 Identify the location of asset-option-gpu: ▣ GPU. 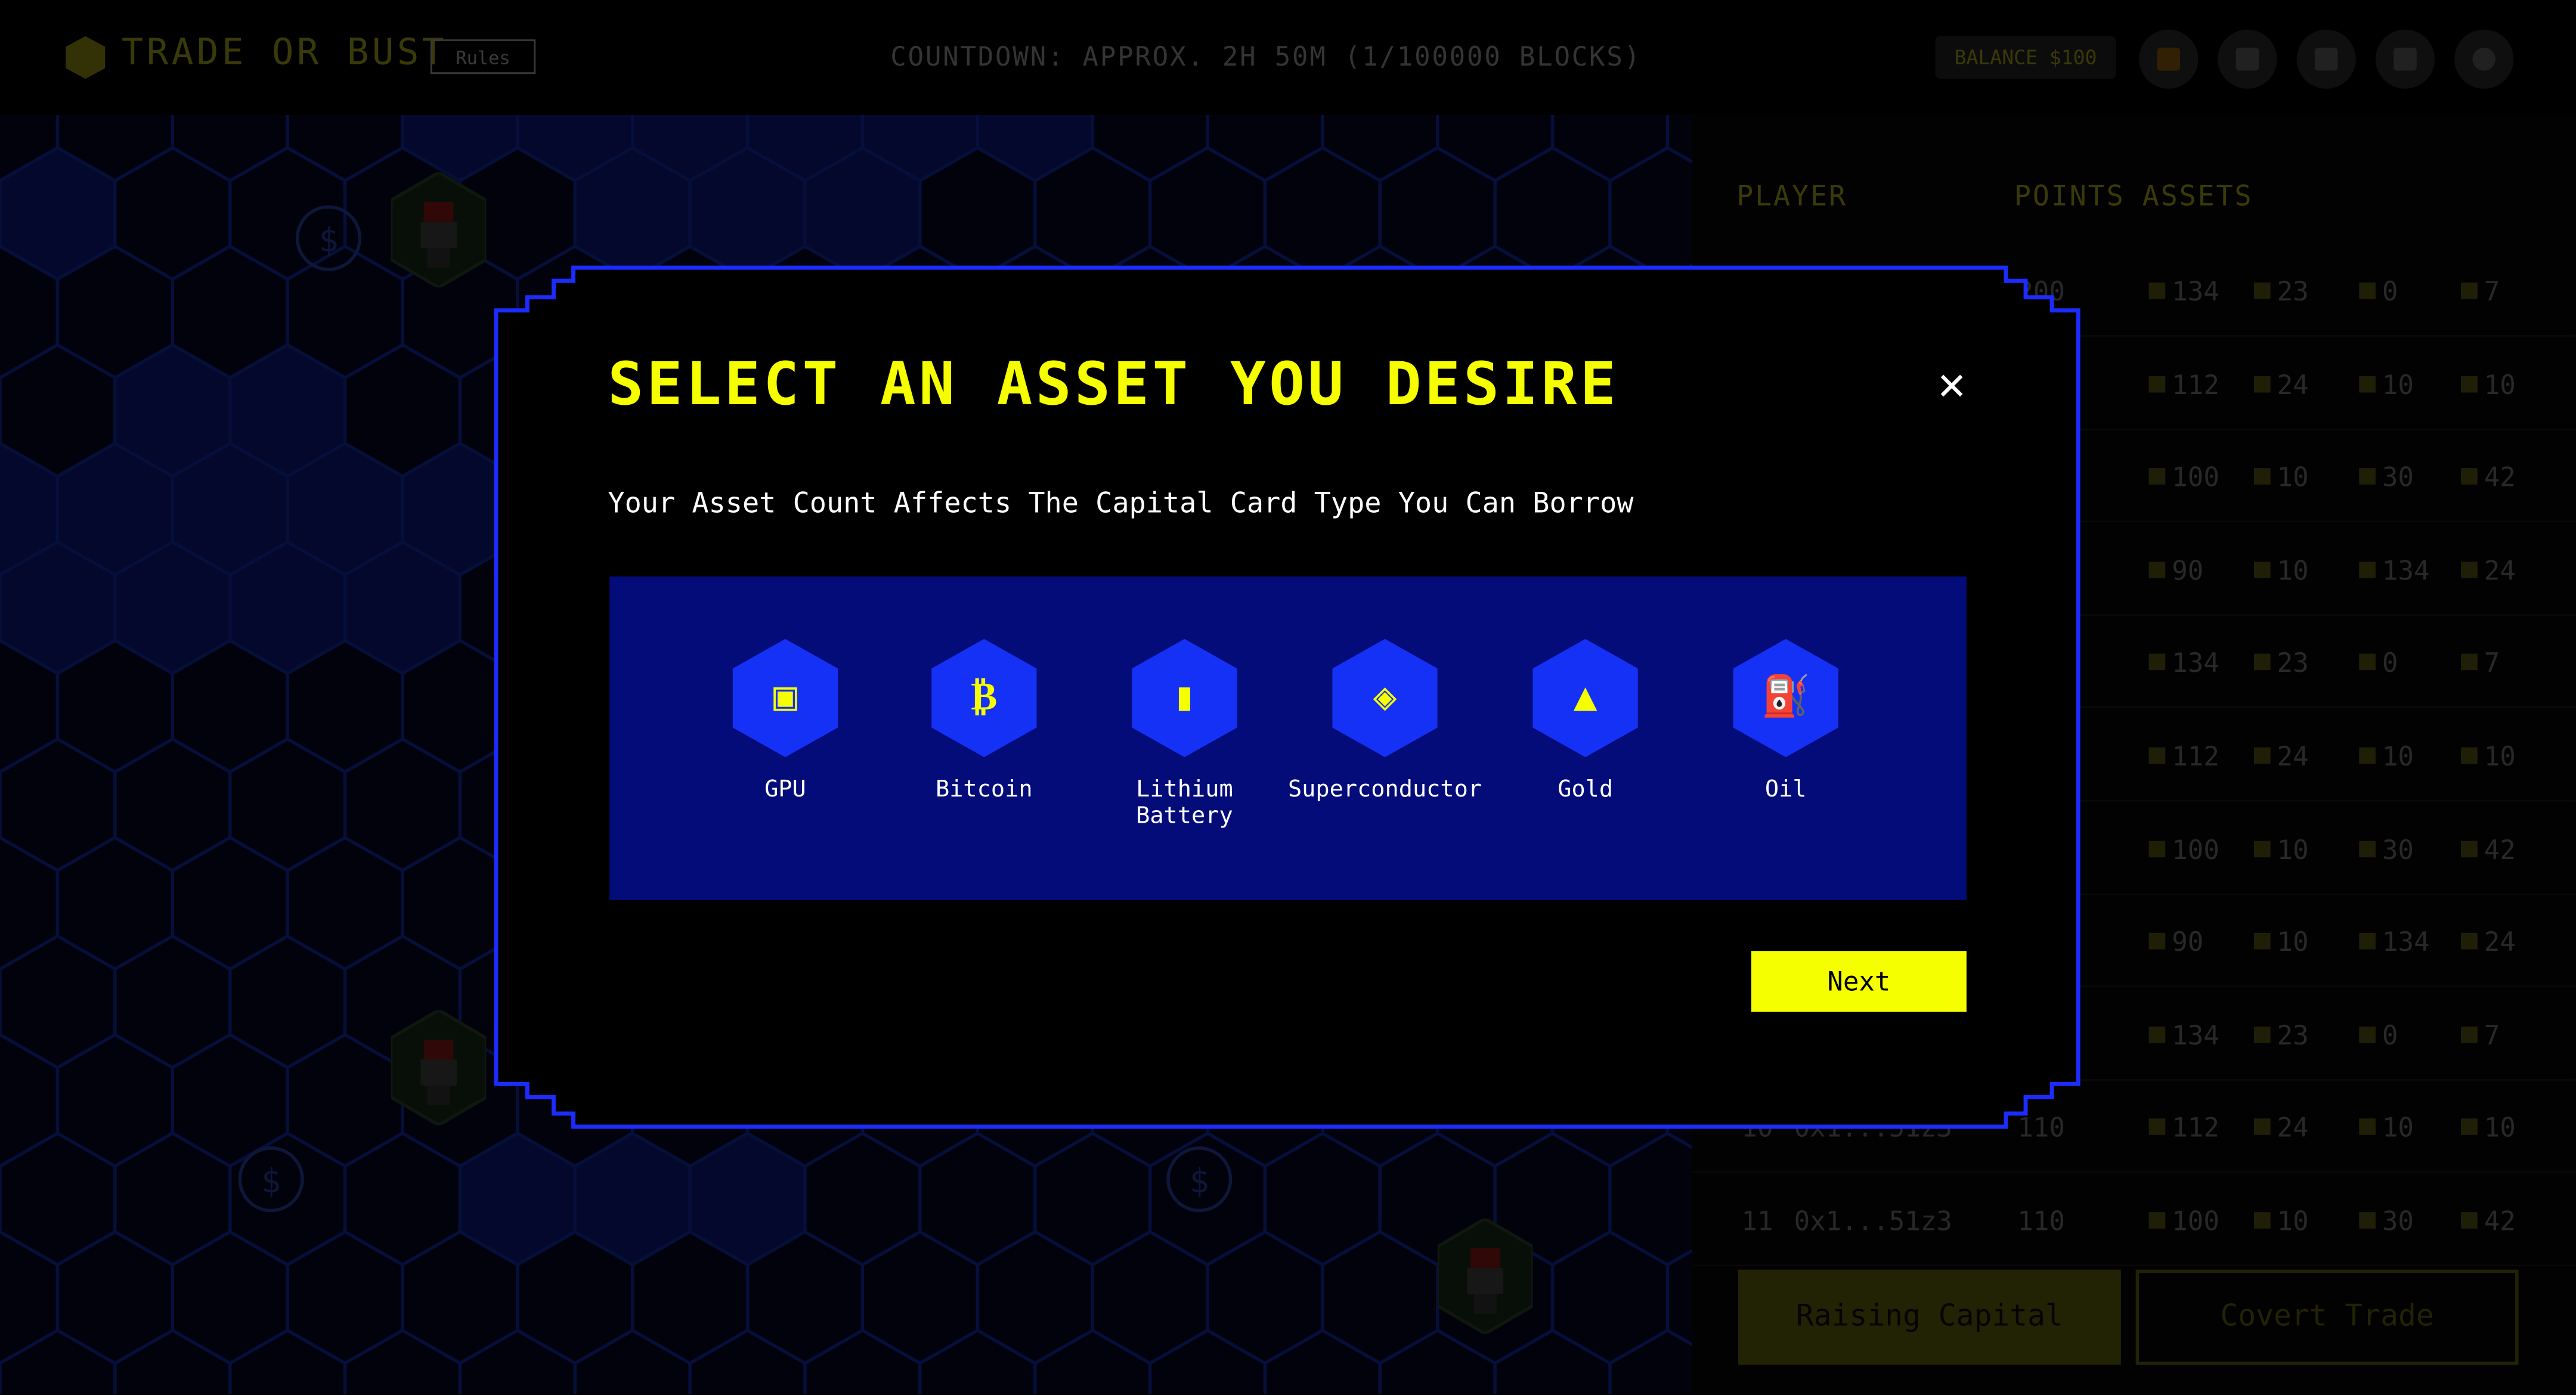
(786, 721).